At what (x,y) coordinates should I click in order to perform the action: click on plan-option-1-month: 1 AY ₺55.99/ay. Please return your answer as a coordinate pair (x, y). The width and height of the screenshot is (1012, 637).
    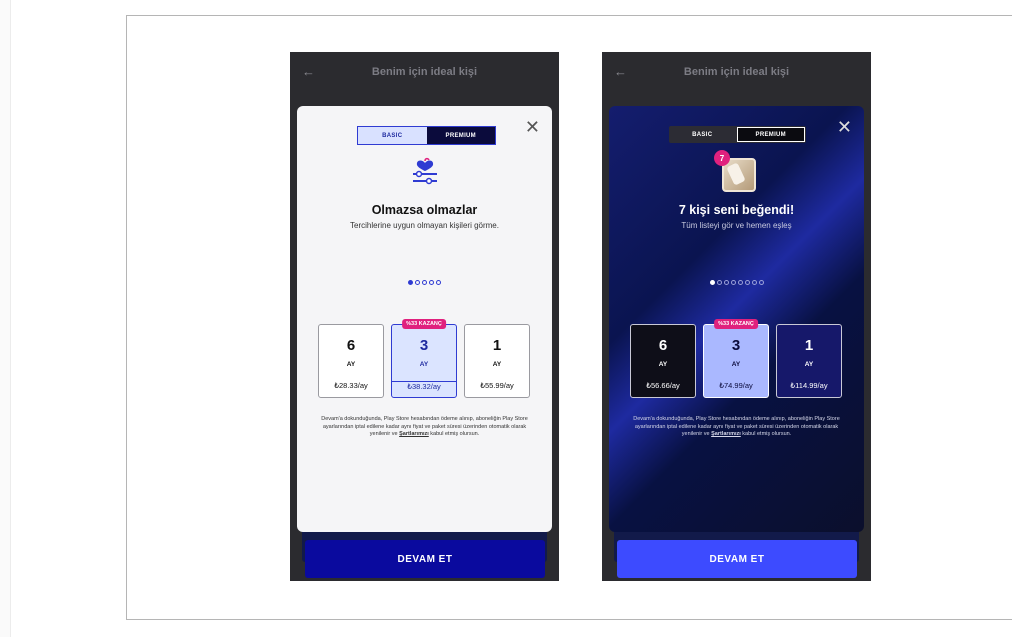
    Looking at the image, I should click on (497, 361).